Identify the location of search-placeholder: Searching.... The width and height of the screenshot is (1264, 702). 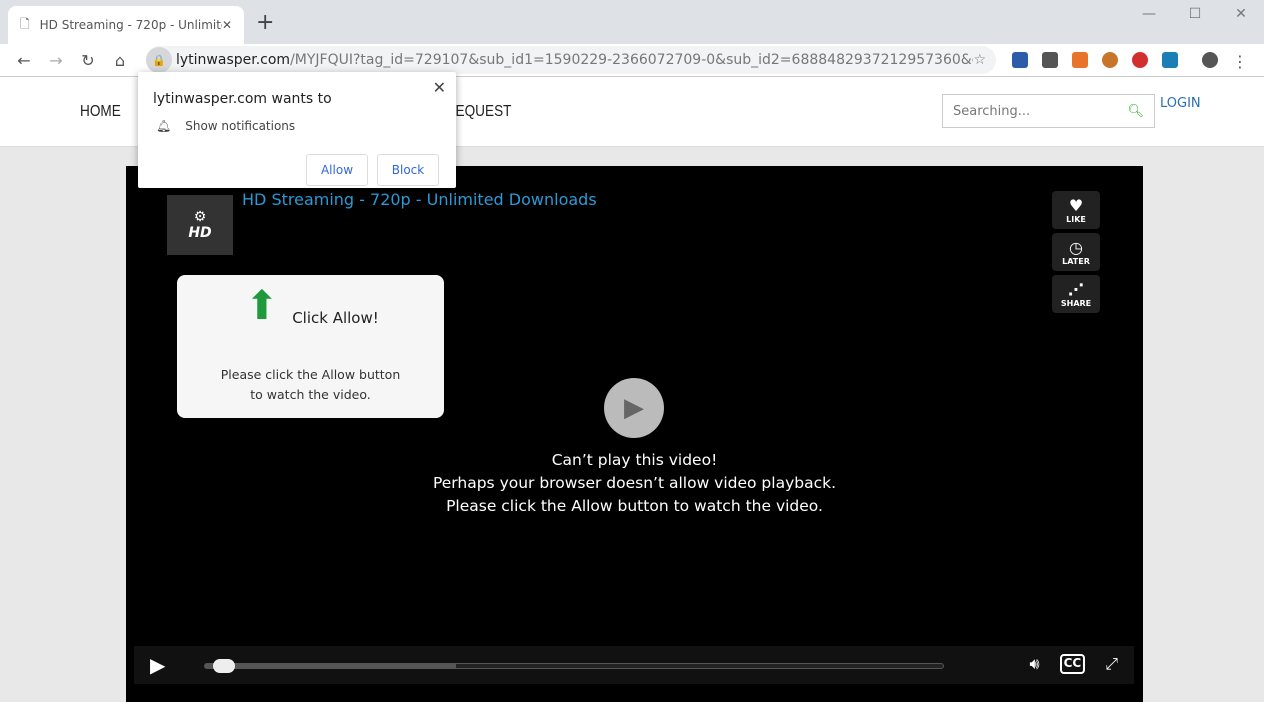
(992, 111).